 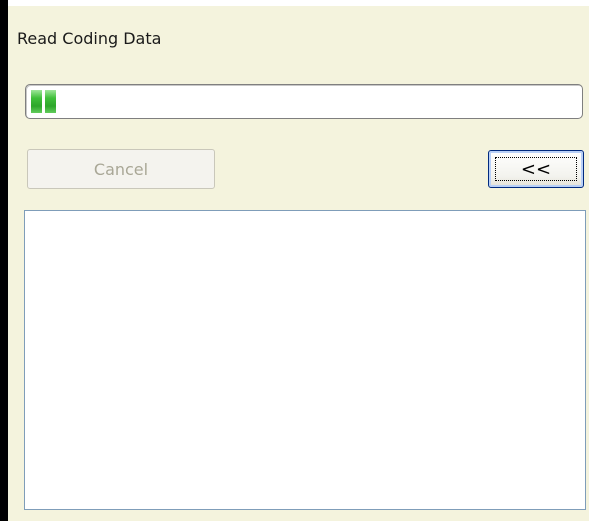 I want to click on dialog-title: Read Coding Data, so click(x=89, y=38).